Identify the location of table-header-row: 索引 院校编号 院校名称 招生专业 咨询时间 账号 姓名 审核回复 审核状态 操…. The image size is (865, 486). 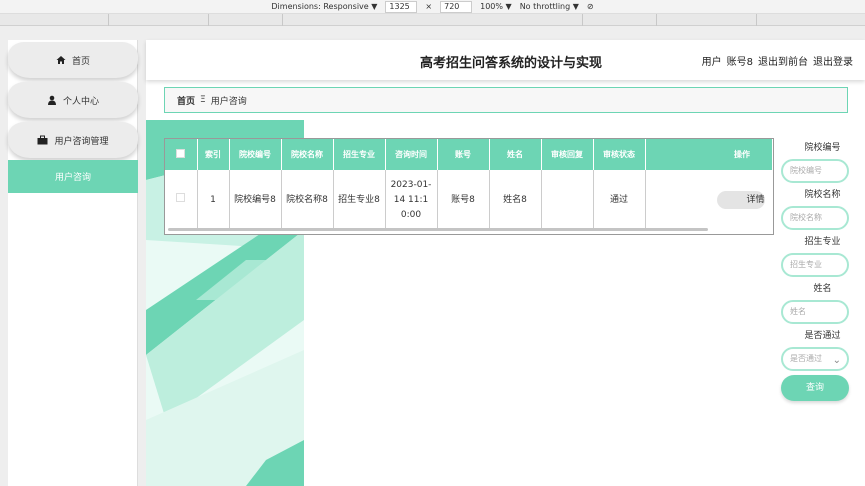
(469, 154).